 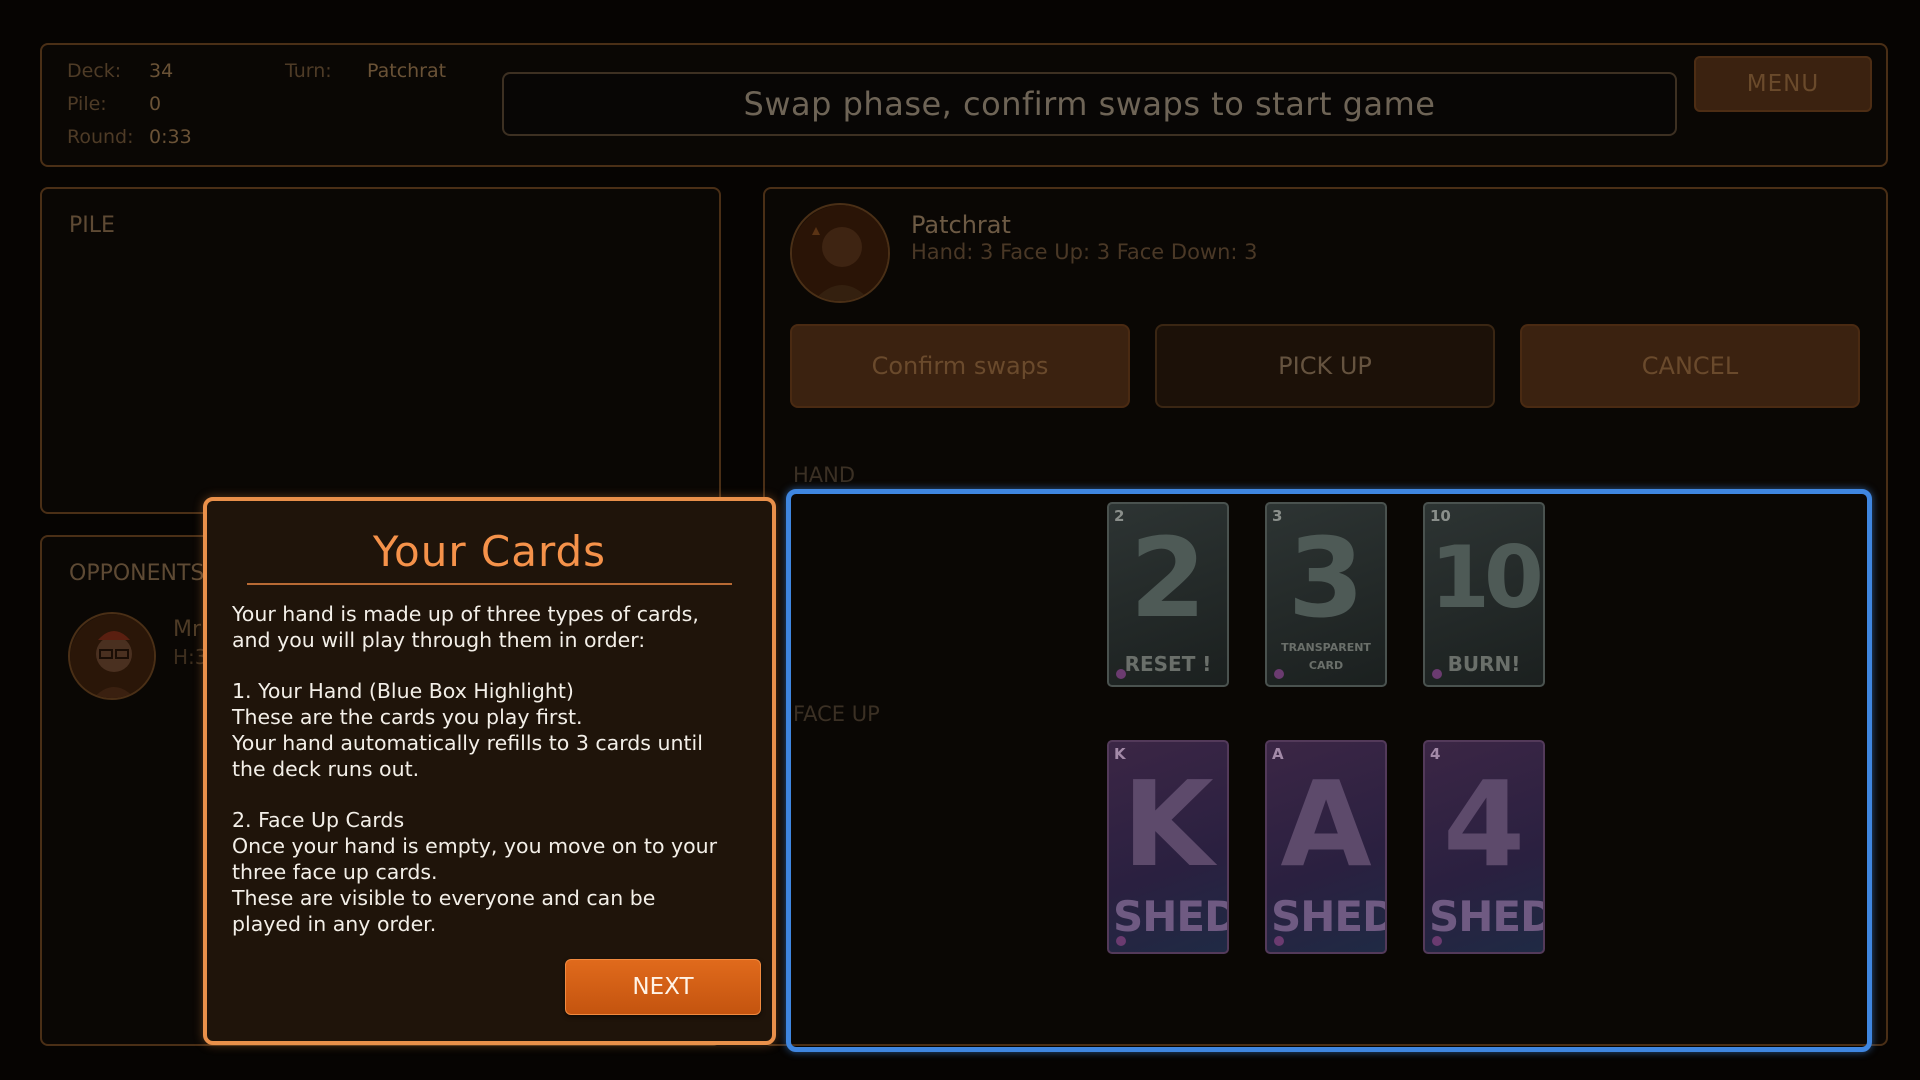 I want to click on hand-card: 3 3 TRANSPARENT CARD, so click(x=1326, y=594).